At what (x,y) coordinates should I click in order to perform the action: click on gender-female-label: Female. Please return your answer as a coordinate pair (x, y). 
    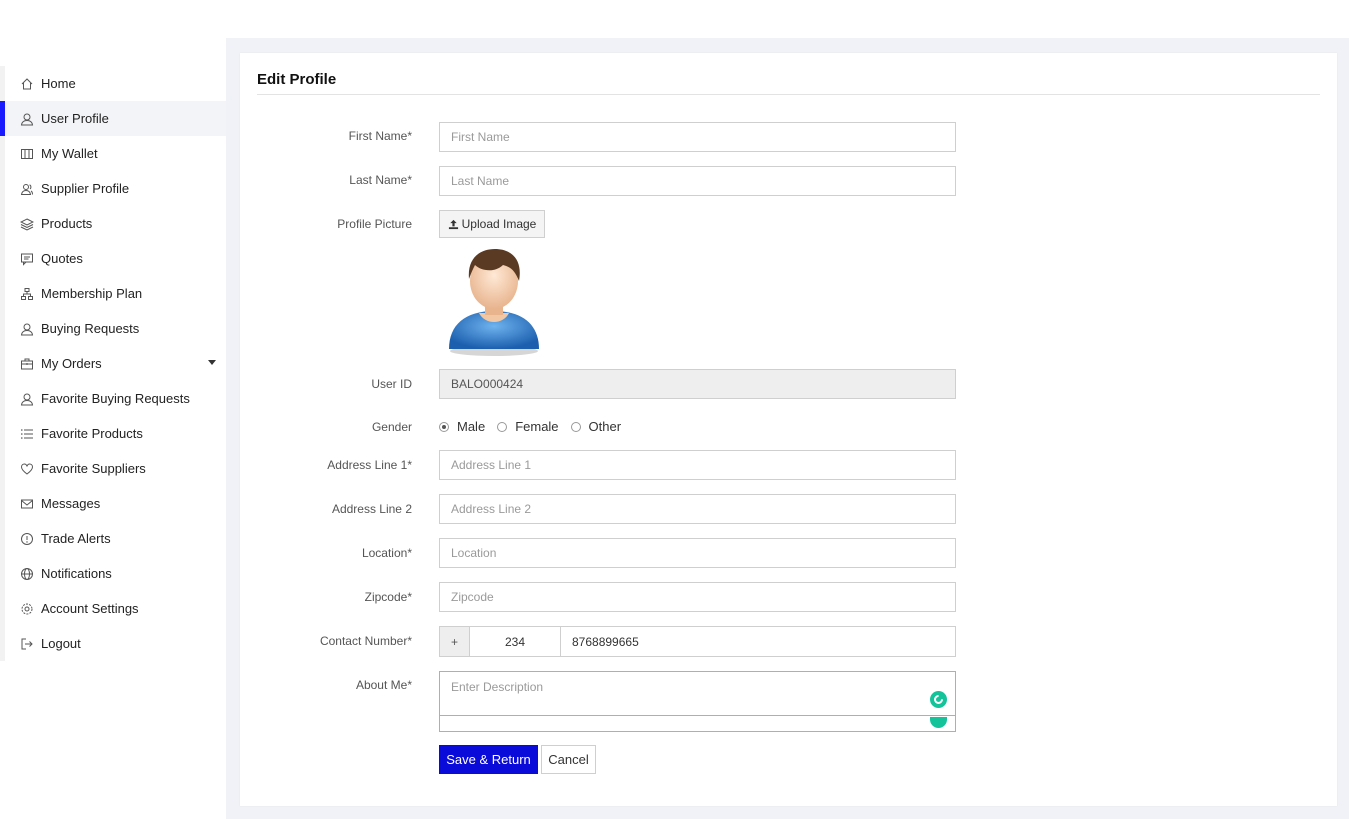
    Looking at the image, I should click on (537, 426).